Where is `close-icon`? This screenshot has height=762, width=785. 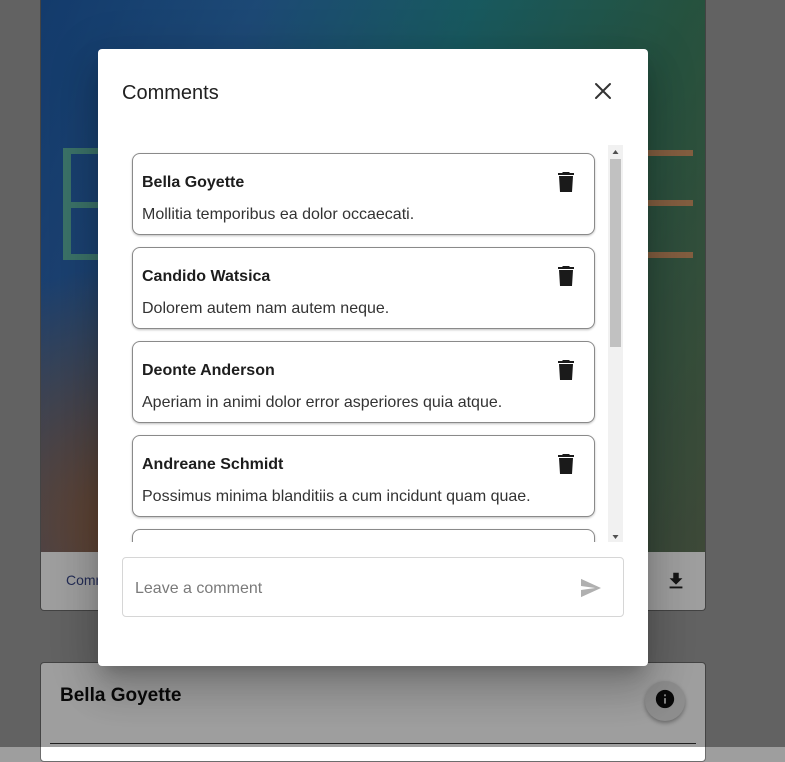
close-icon is located at coordinates (603, 93).